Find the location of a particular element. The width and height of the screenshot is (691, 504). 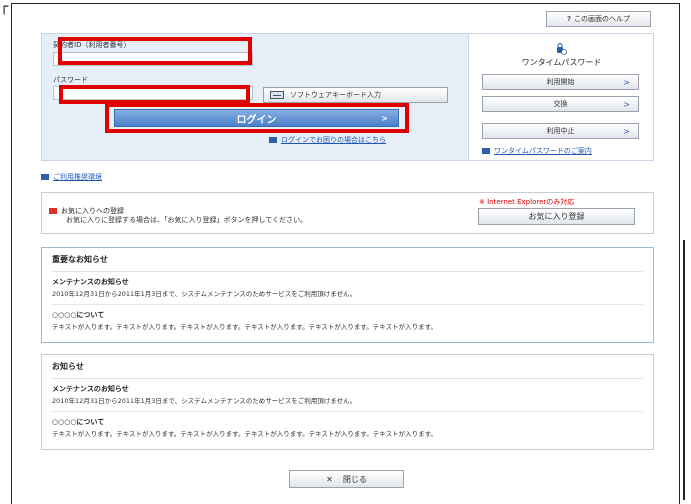

password-label: パスワード is located at coordinates (70, 80).